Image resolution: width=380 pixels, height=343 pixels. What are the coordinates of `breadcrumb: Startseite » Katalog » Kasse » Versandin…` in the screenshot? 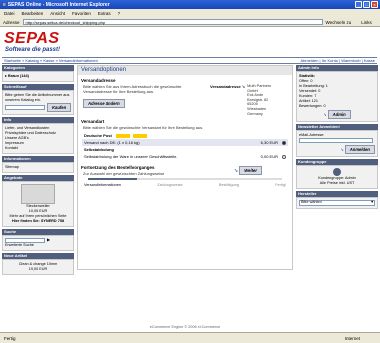 It's located at (51, 60).